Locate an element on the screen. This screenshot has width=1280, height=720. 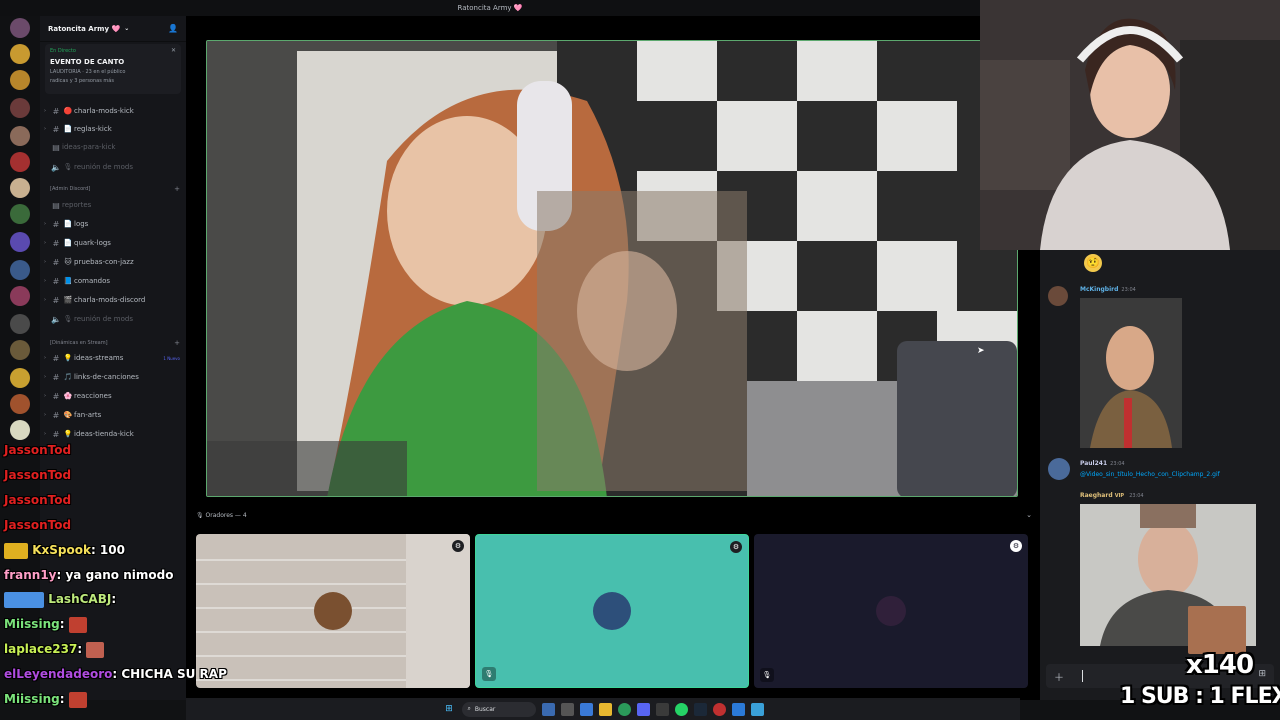
channel-label: logs is located at coordinates (81, 224).